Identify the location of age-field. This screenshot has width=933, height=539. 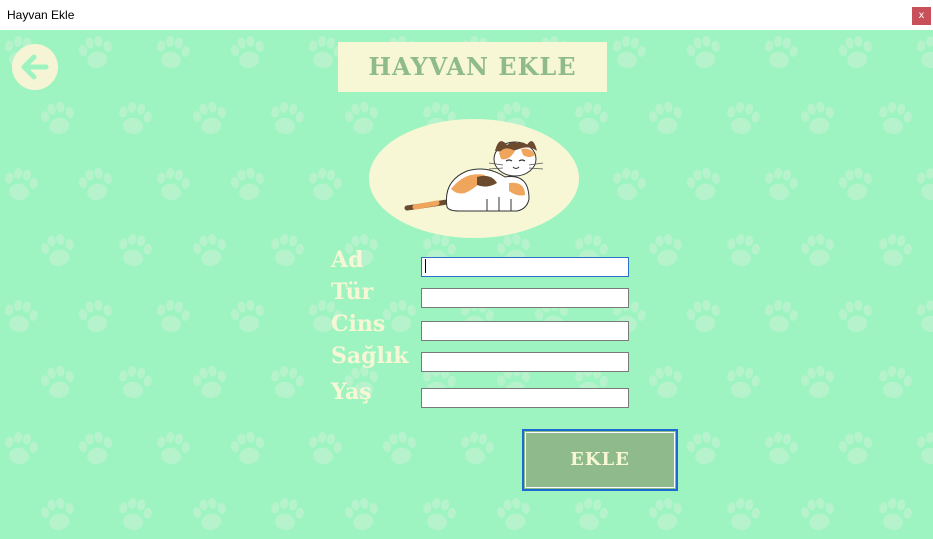
(525, 398).